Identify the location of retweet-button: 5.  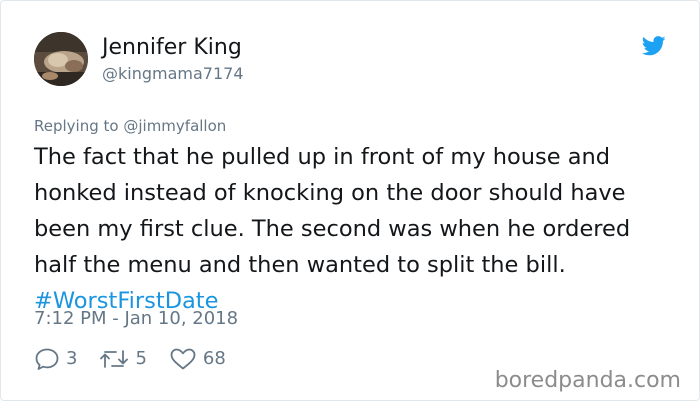
(123, 359).